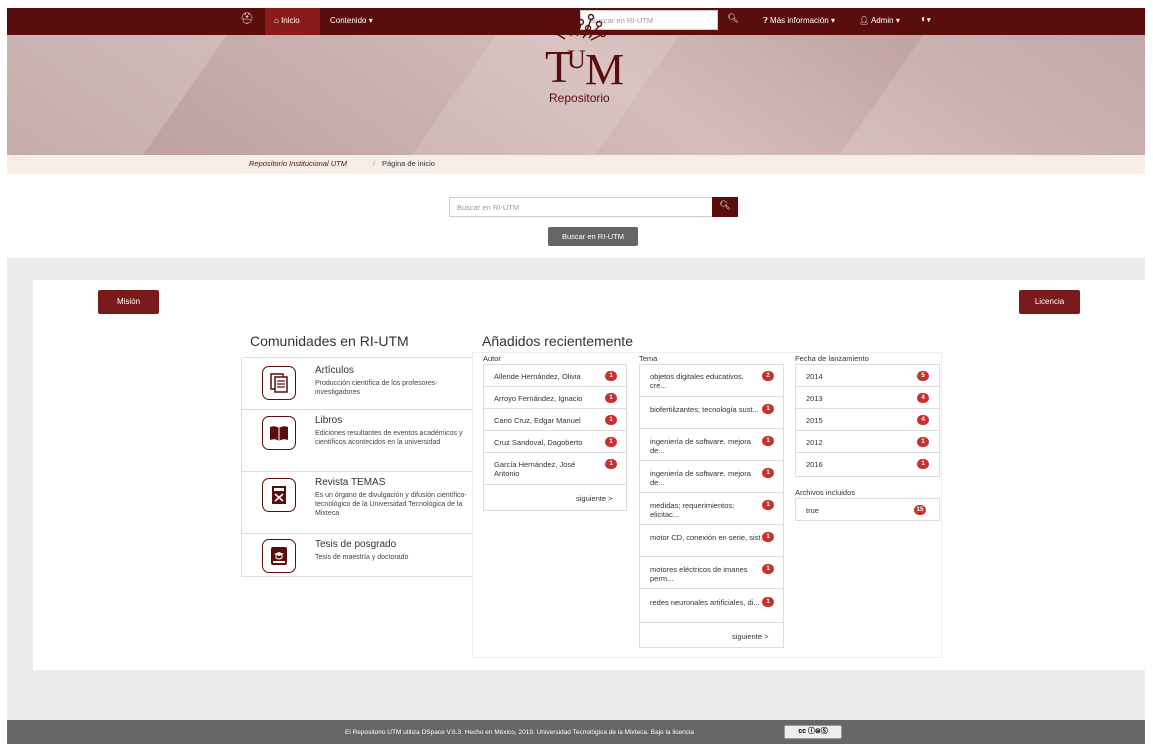 This screenshot has height=744, width=1153. Describe the element at coordinates (348, 20) in the screenshot. I see `nav-contenido-label: Contenido` at that location.